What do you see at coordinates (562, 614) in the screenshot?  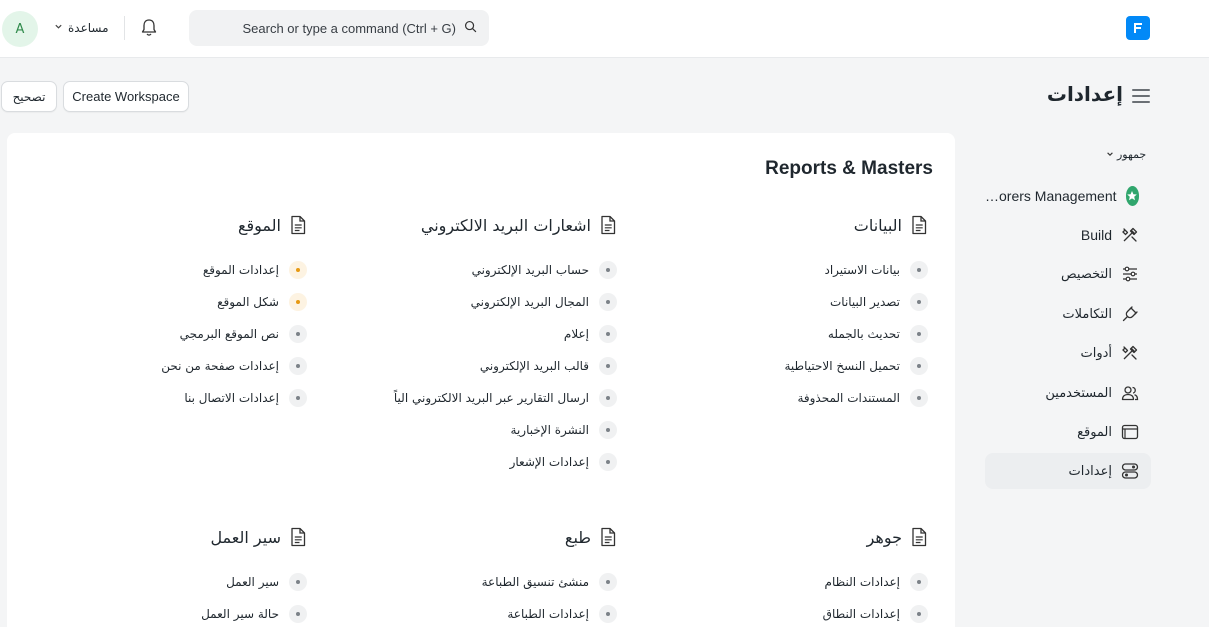 I see `link-print-settings: إعدادات الطباعة` at bounding box center [562, 614].